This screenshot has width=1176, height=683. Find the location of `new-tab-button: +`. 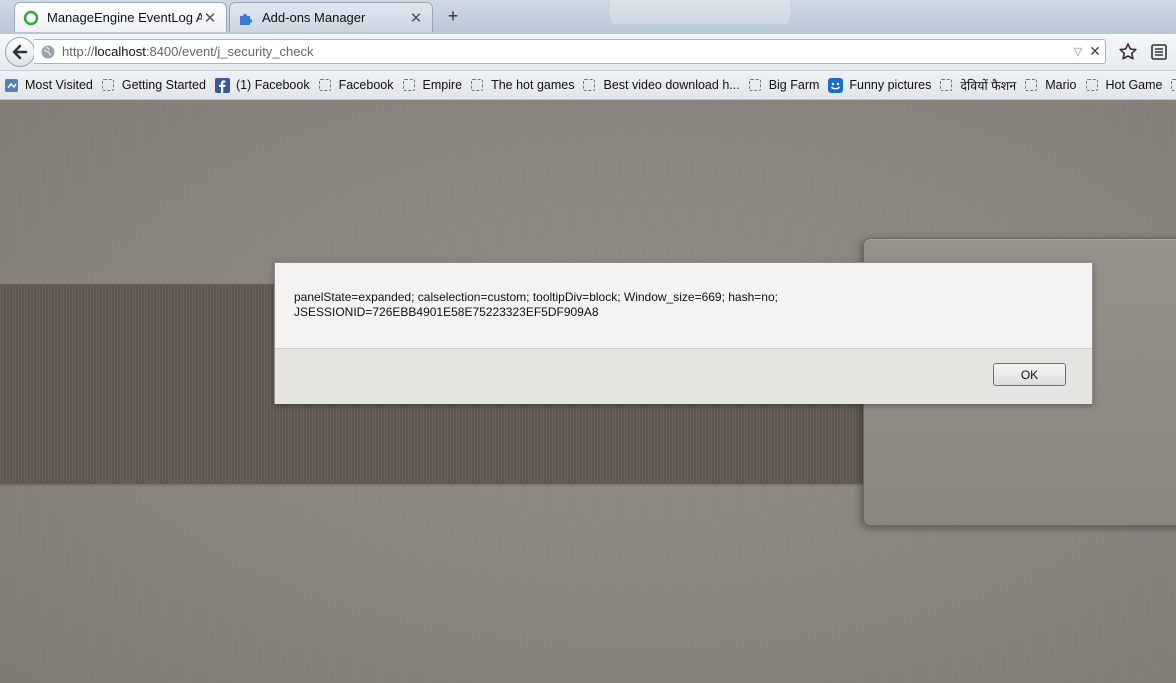

new-tab-button: + is located at coordinates (453, 16).